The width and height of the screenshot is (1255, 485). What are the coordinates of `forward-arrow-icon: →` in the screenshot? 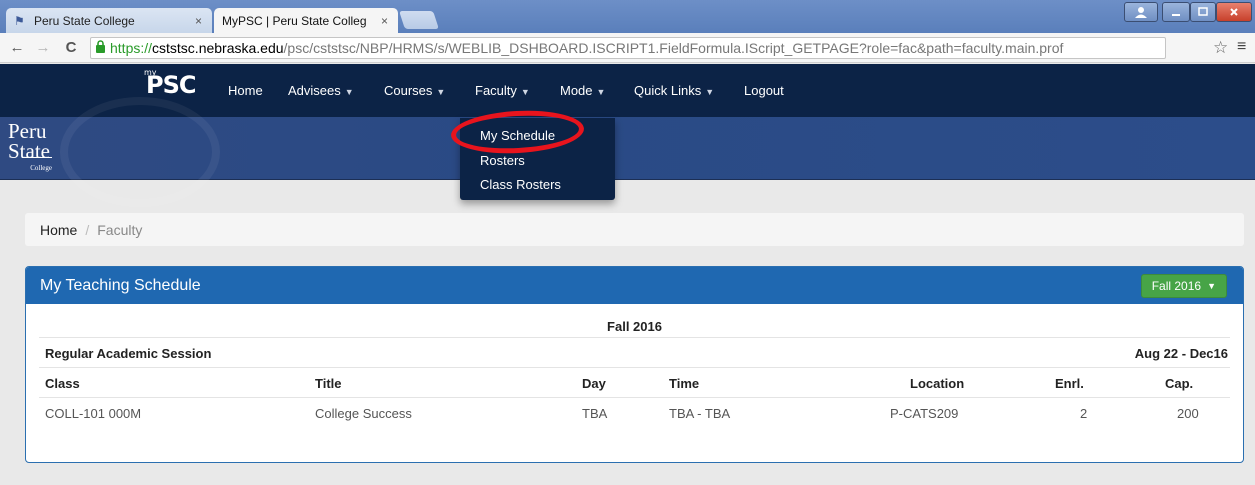 It's located at (43, 47).